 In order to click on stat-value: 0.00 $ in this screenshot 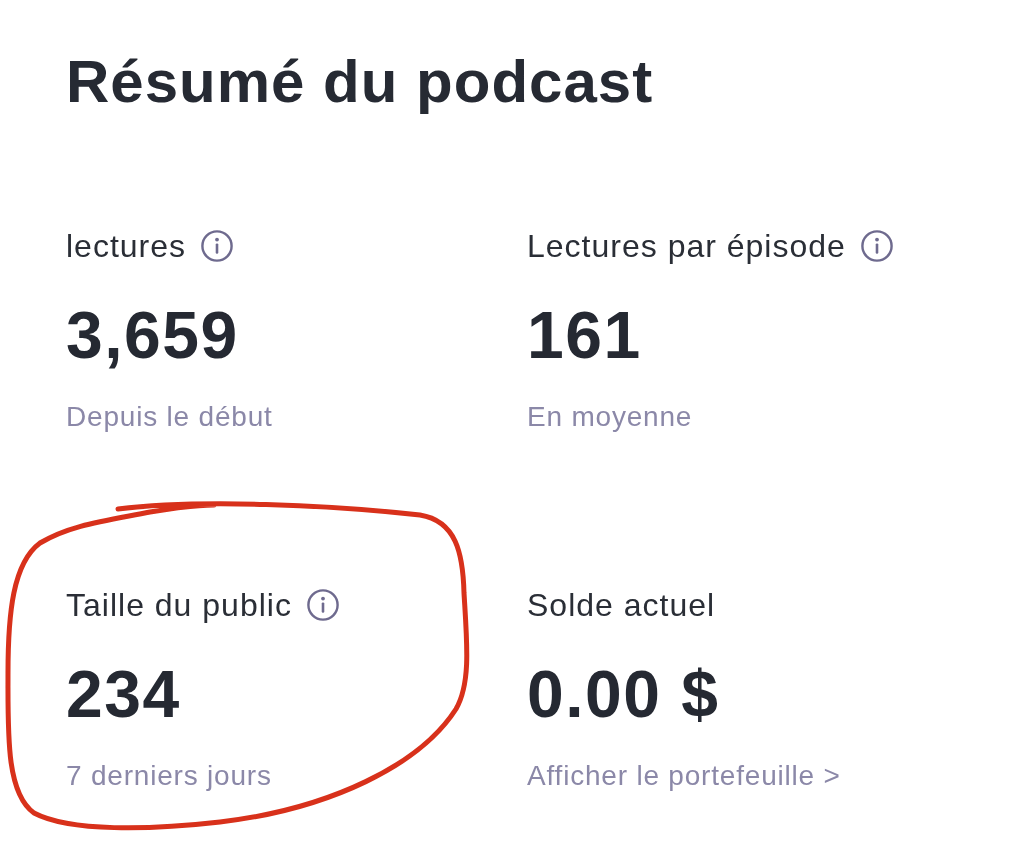, I will do `click(623, 694)`.